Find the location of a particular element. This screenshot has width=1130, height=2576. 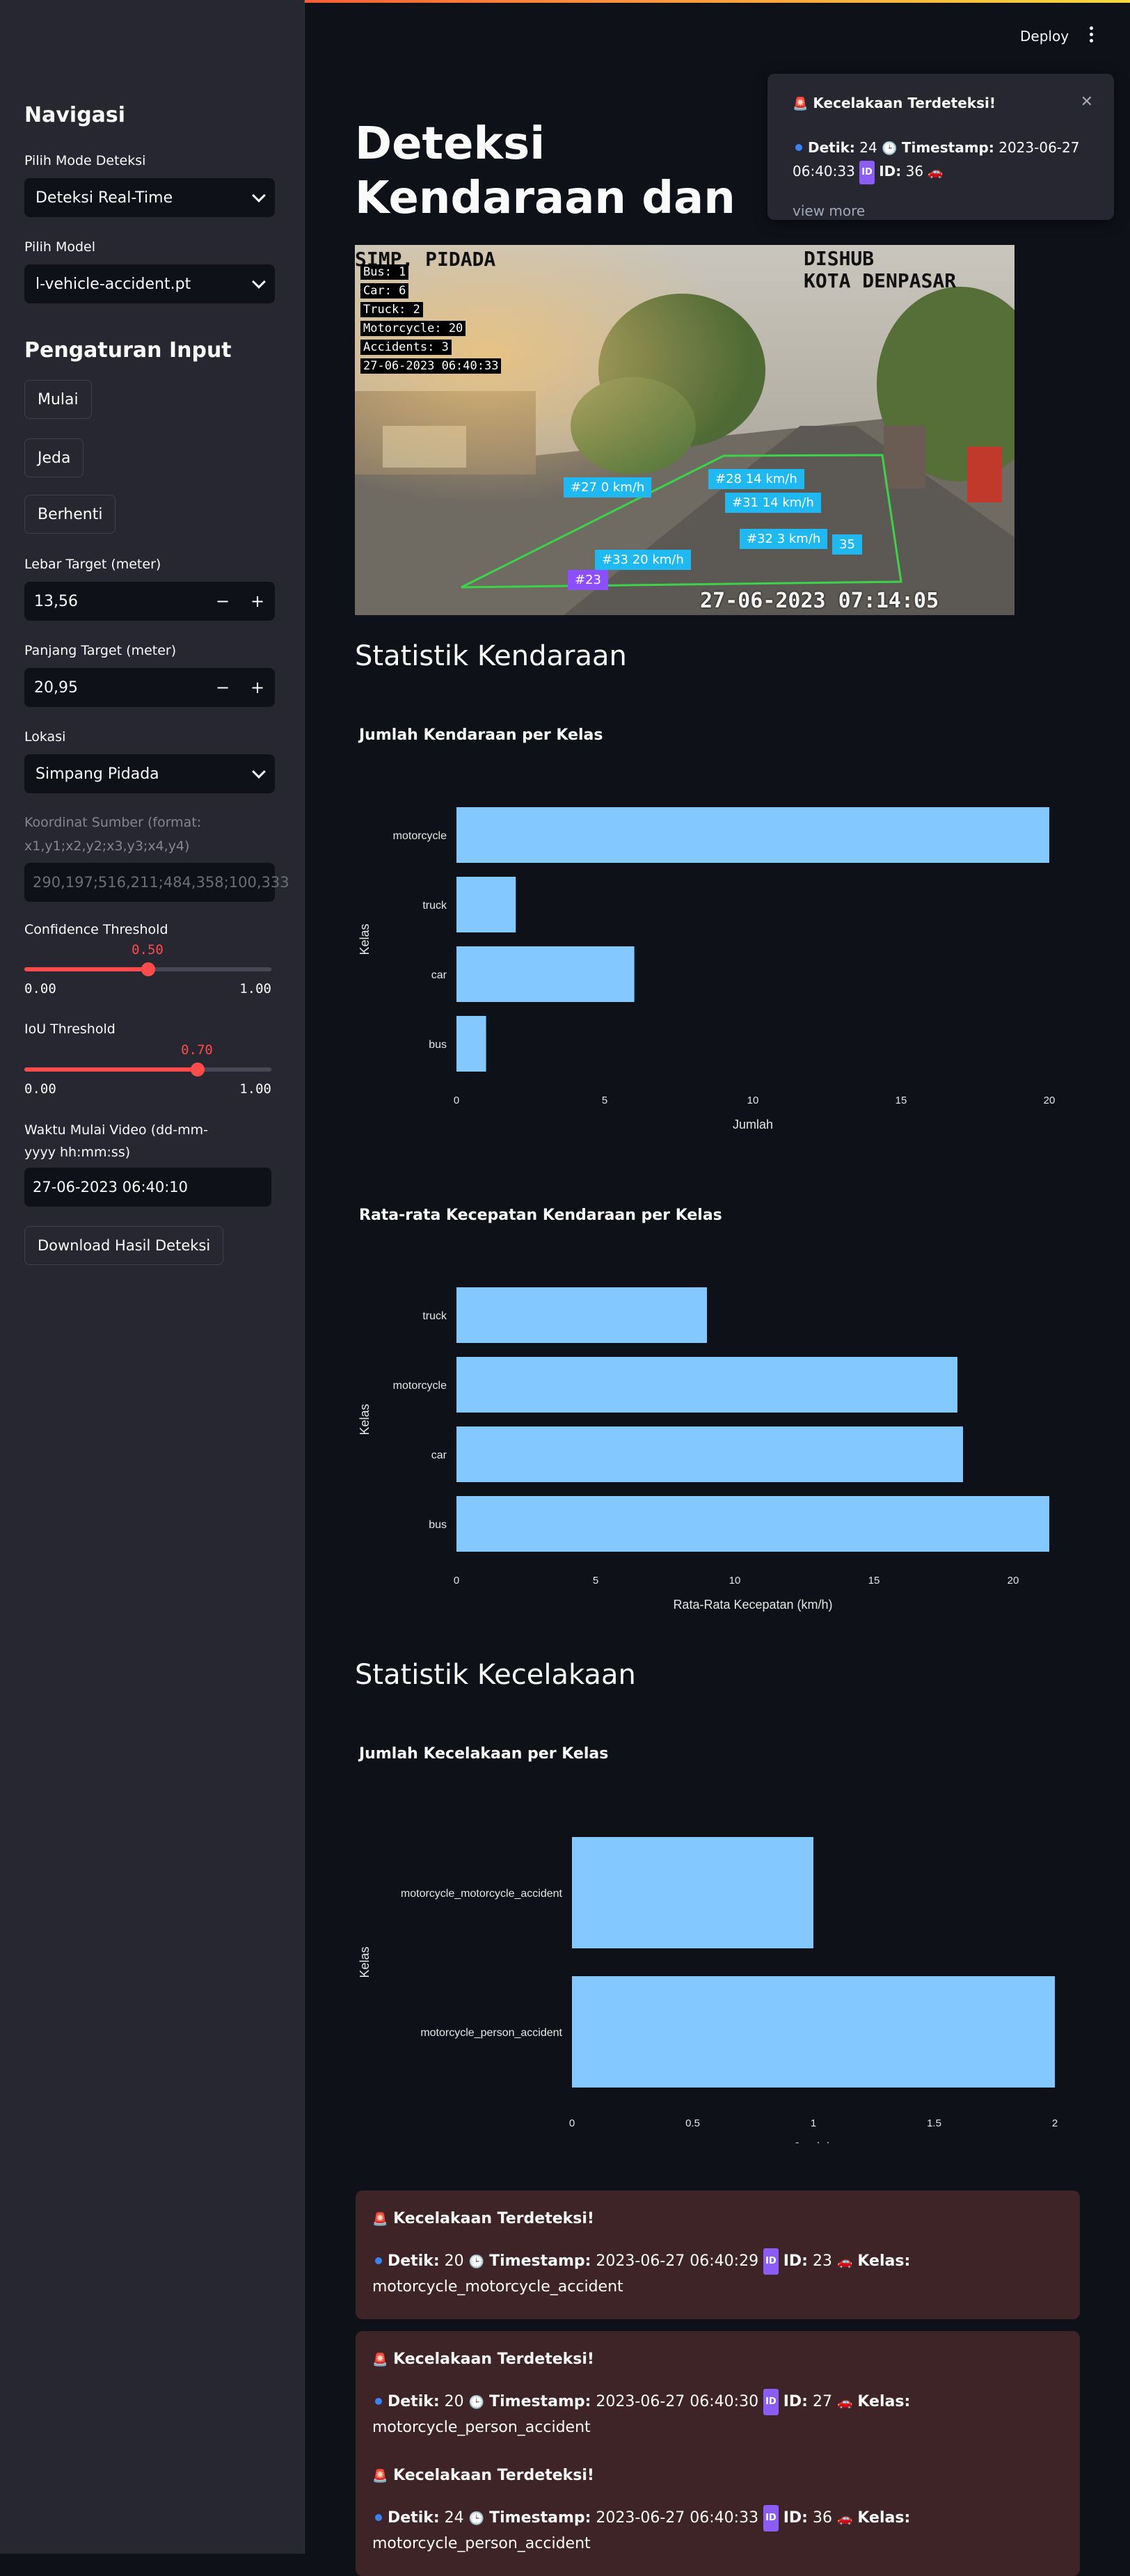

count-label: Motorcycle: 20 is located at coordinates (413, 328).